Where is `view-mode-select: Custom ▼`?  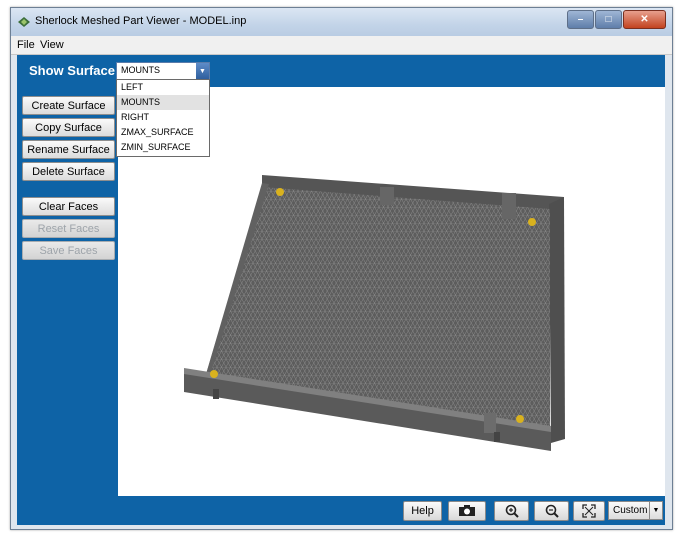 view-mode-select: Custom ▼ is located at coordinates (635, 510).